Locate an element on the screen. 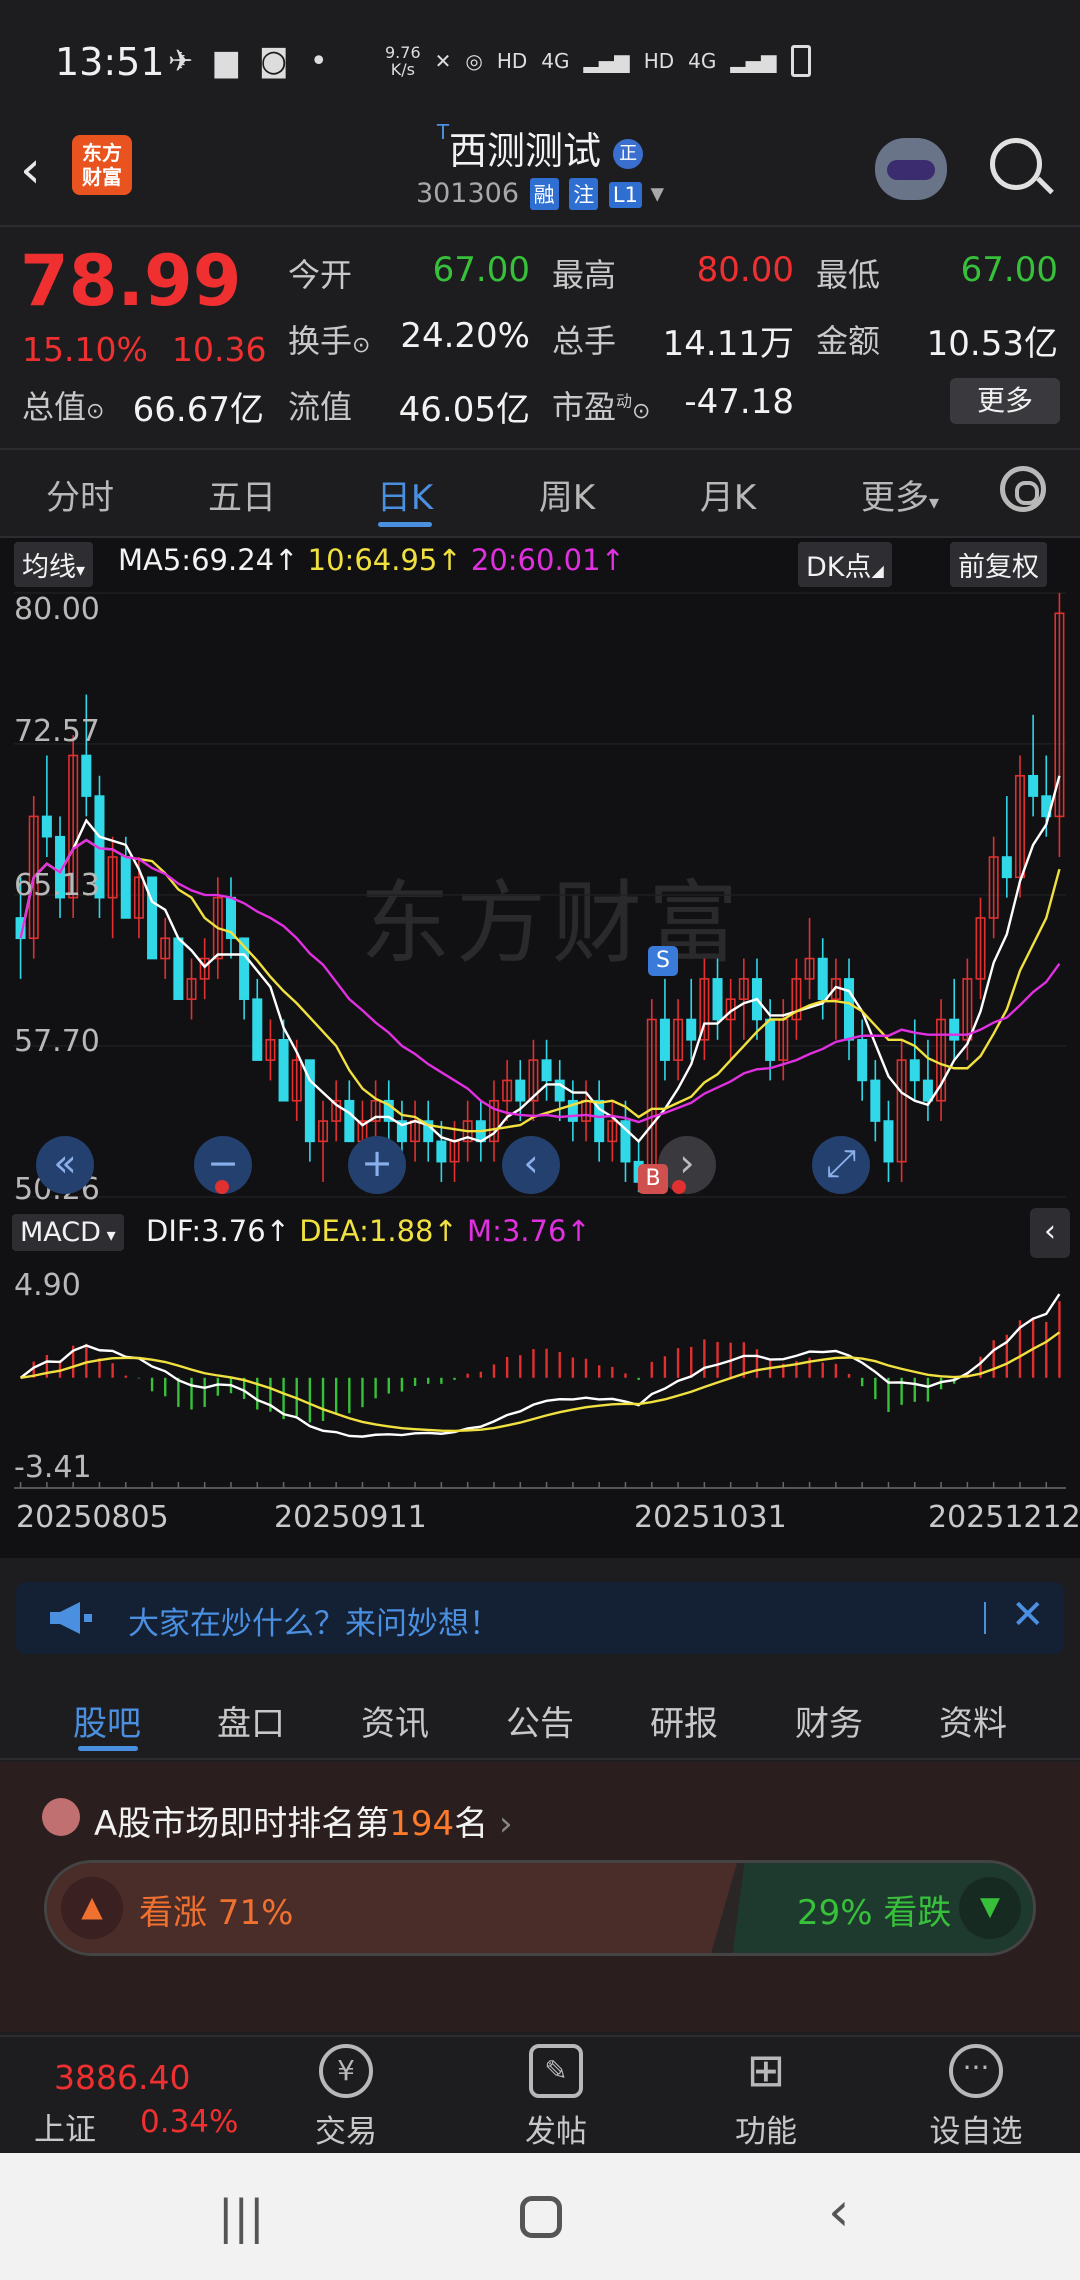  tab-more-periods: 更多▾ is located at coordinates (900, 494).